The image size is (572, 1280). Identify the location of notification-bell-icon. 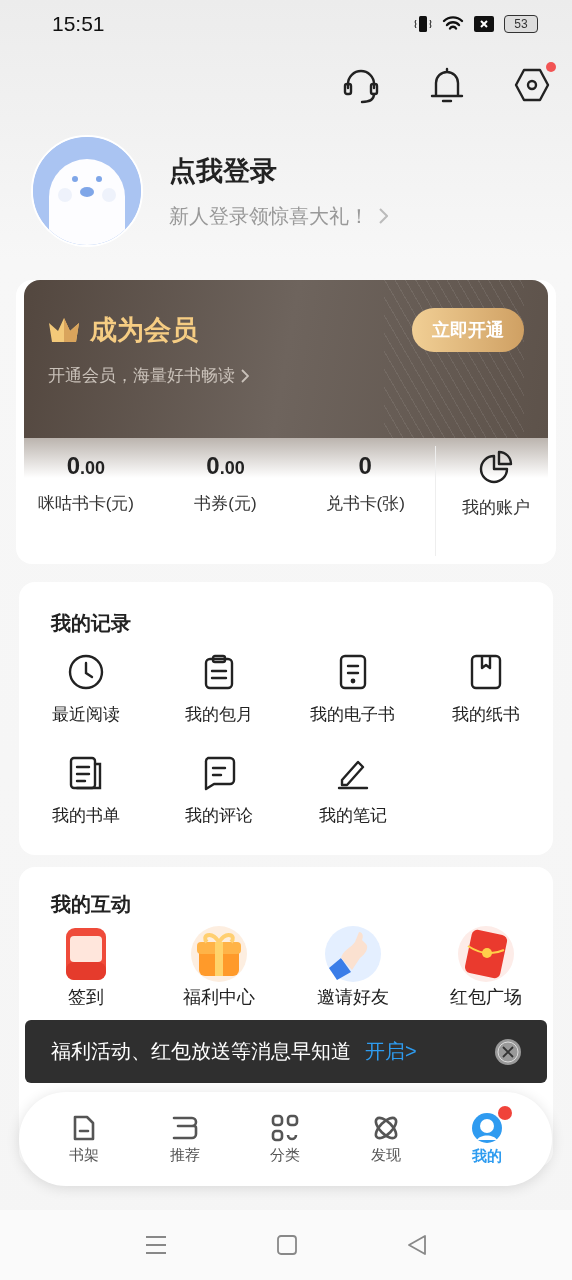
(447, 85).